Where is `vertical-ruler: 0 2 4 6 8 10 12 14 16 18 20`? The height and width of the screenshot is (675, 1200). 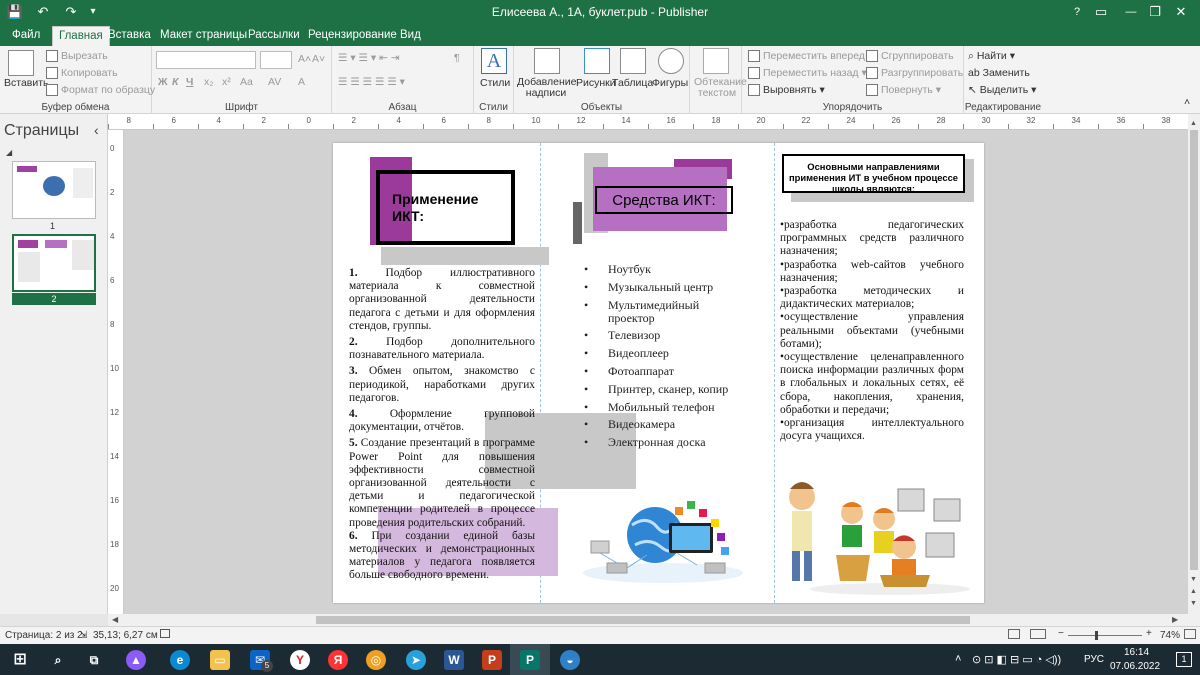
vertical-ruler: 0 2 4 6 8 10 12 14 16 18 20 is located at coordinates (116, 372).